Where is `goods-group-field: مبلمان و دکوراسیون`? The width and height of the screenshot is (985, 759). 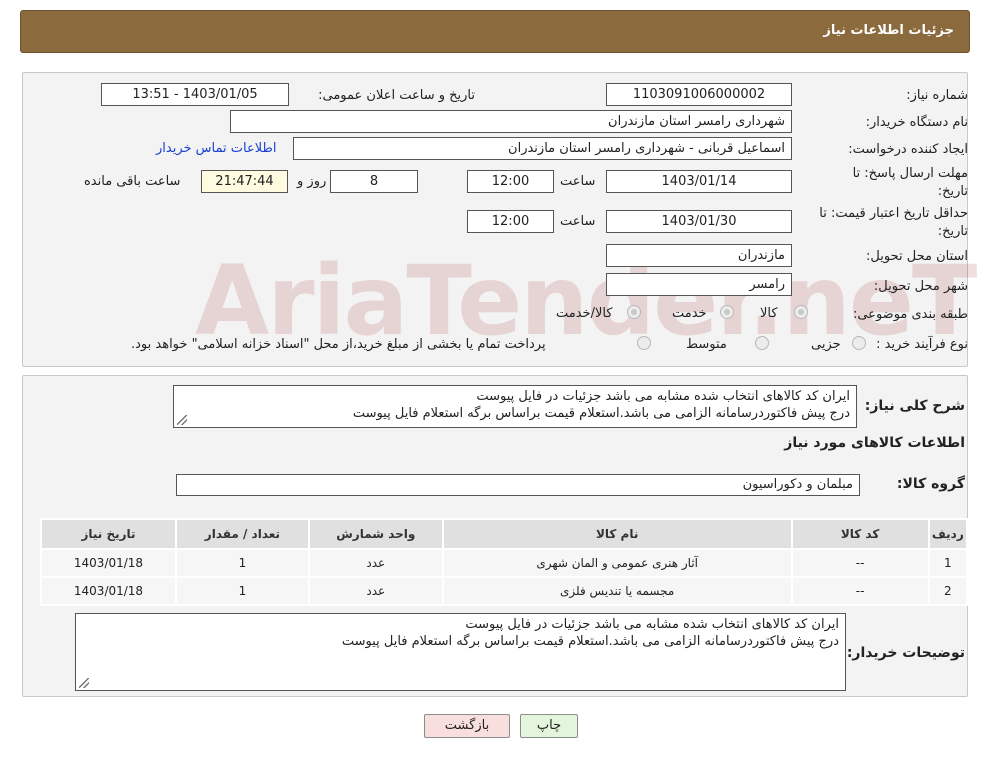
goods-group-field: مبلمان و دکوراسیون is located at coordinates (518, 485).